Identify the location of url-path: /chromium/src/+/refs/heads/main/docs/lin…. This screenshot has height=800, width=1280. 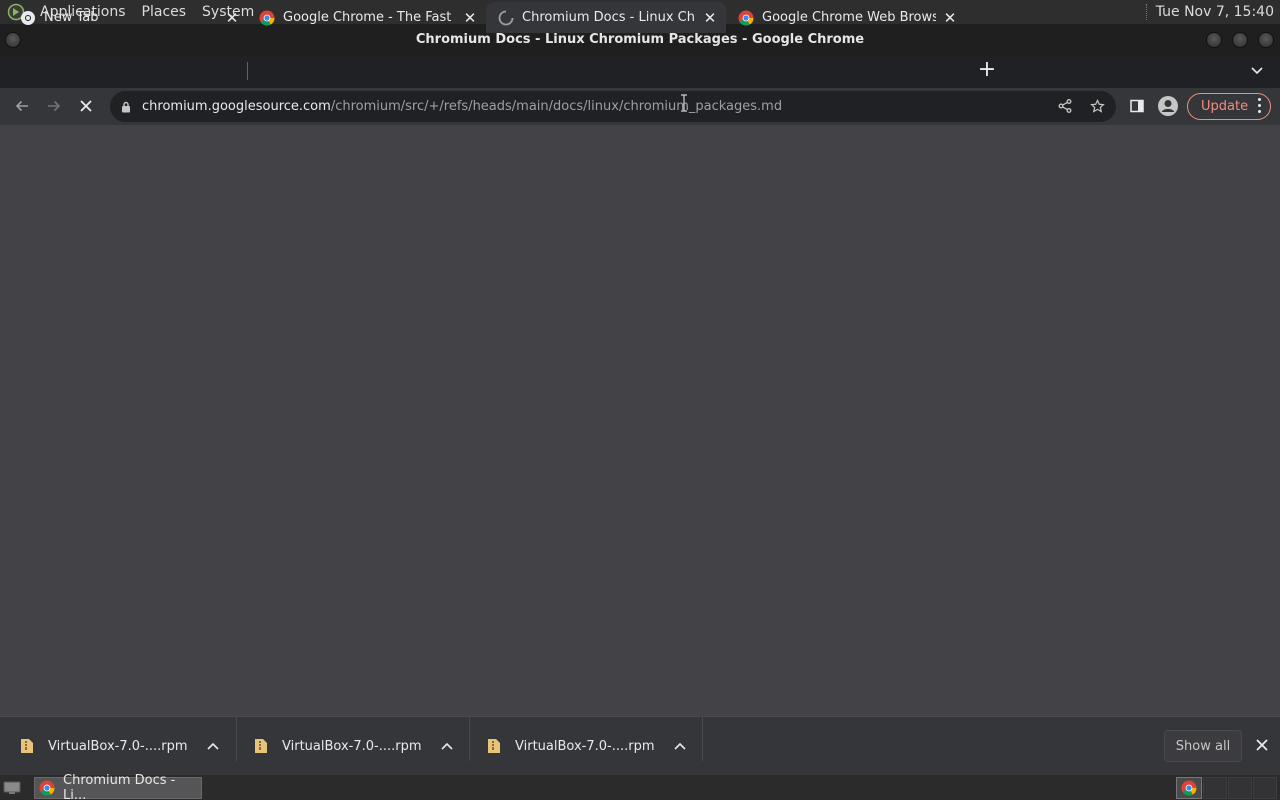
(556, 106).